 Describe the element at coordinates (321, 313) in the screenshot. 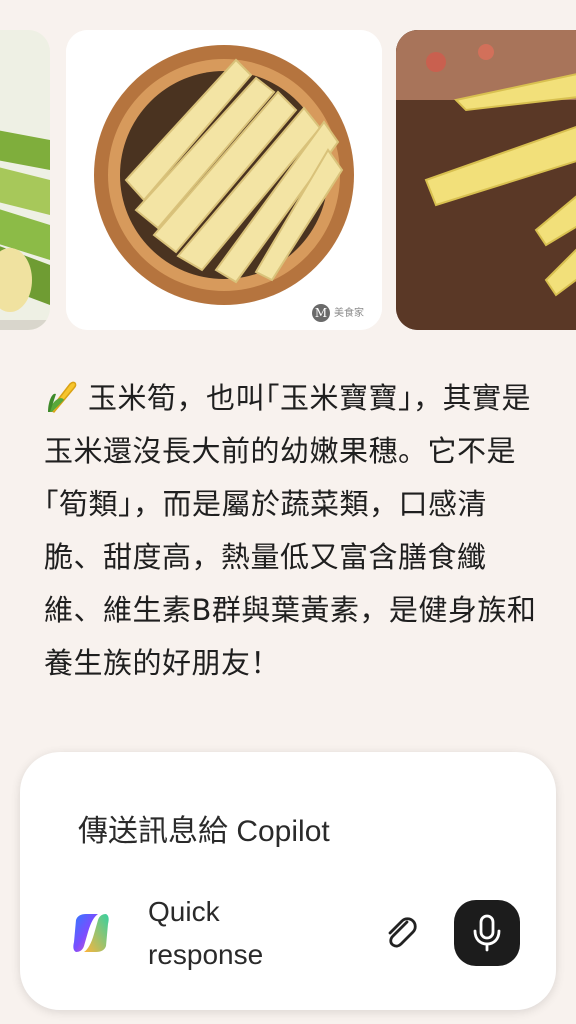

I see `watermark-logo-icon: M` at that location.